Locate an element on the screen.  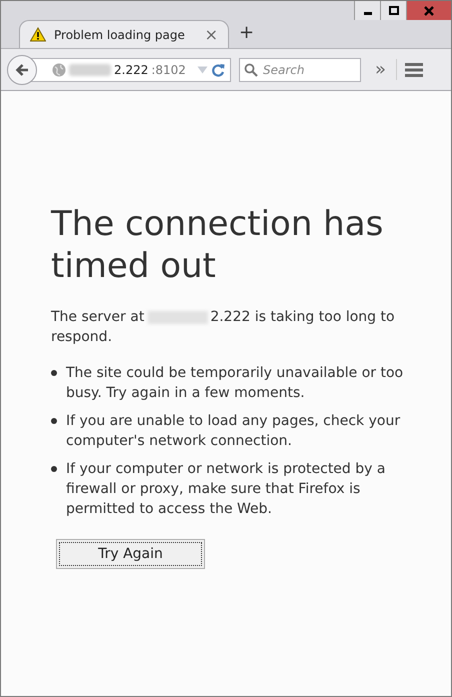
minimize-button is located at coordinates (368, 10).